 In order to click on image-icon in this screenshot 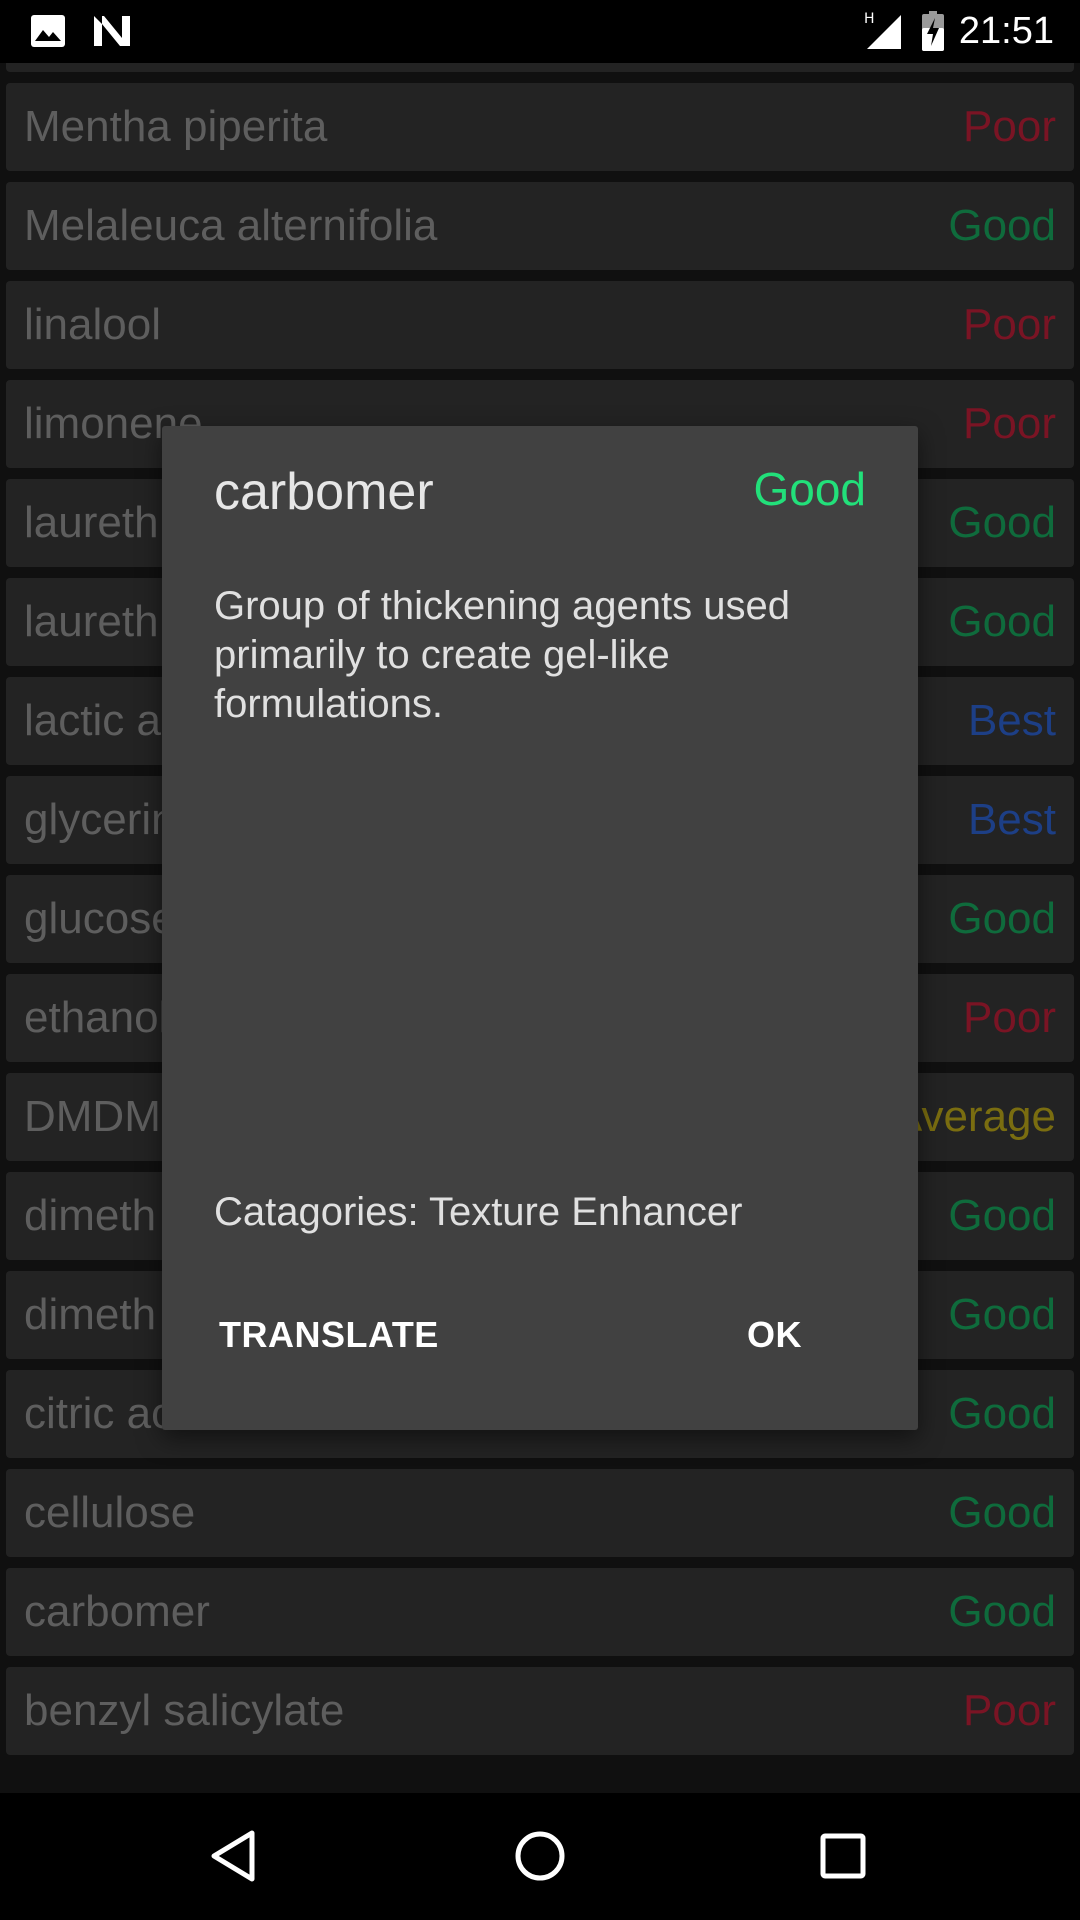, I will do `click(48, 31)`.